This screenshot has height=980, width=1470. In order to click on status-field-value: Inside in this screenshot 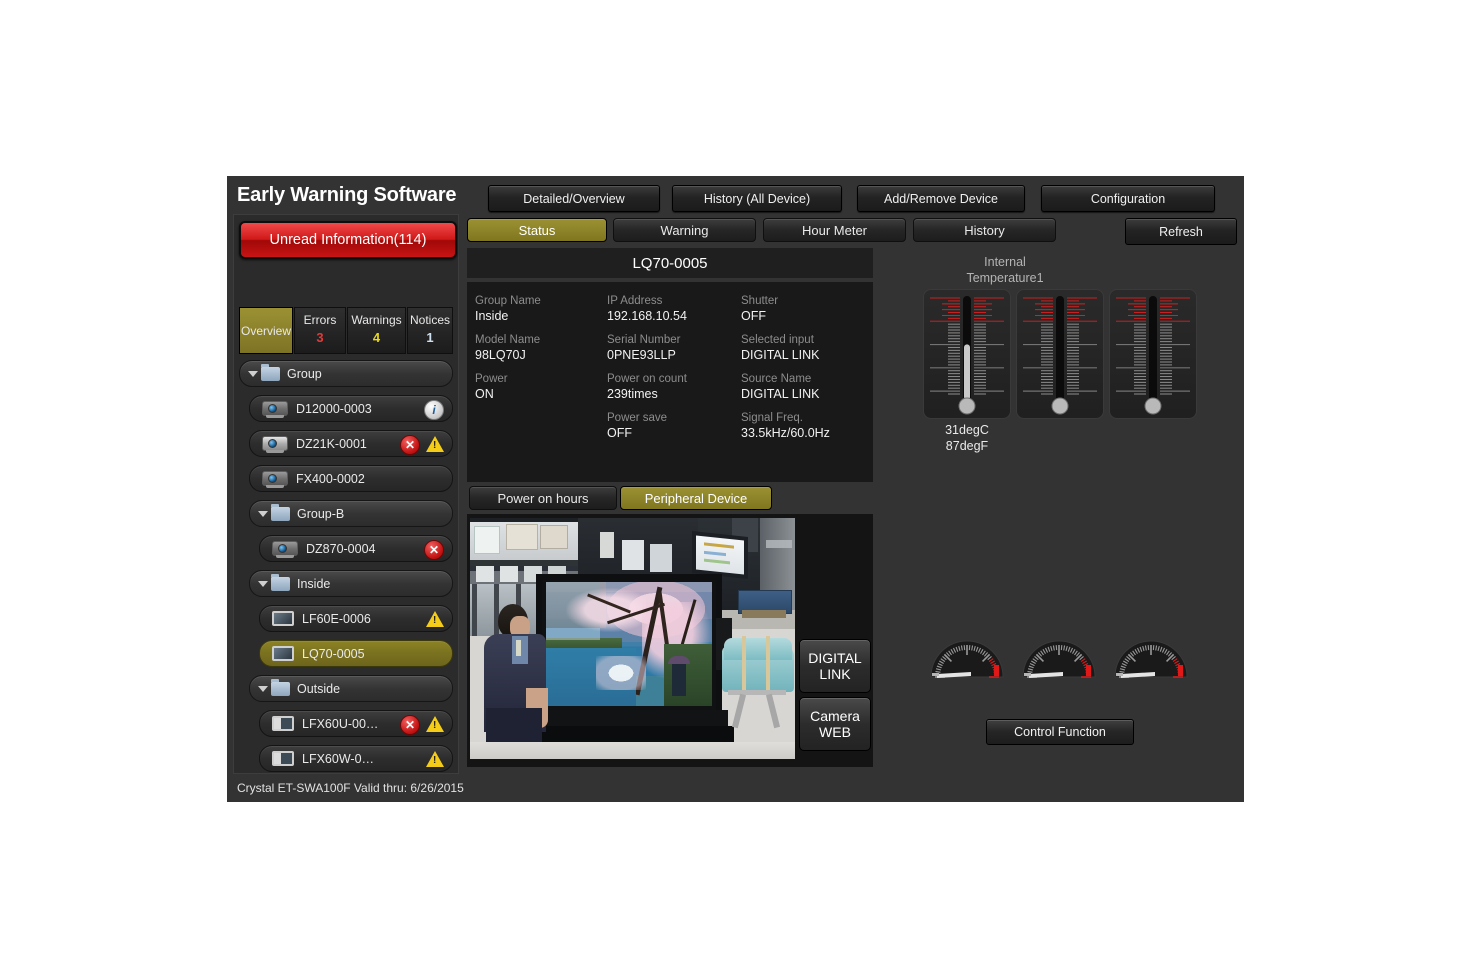, I will do `click(492, 316)`.